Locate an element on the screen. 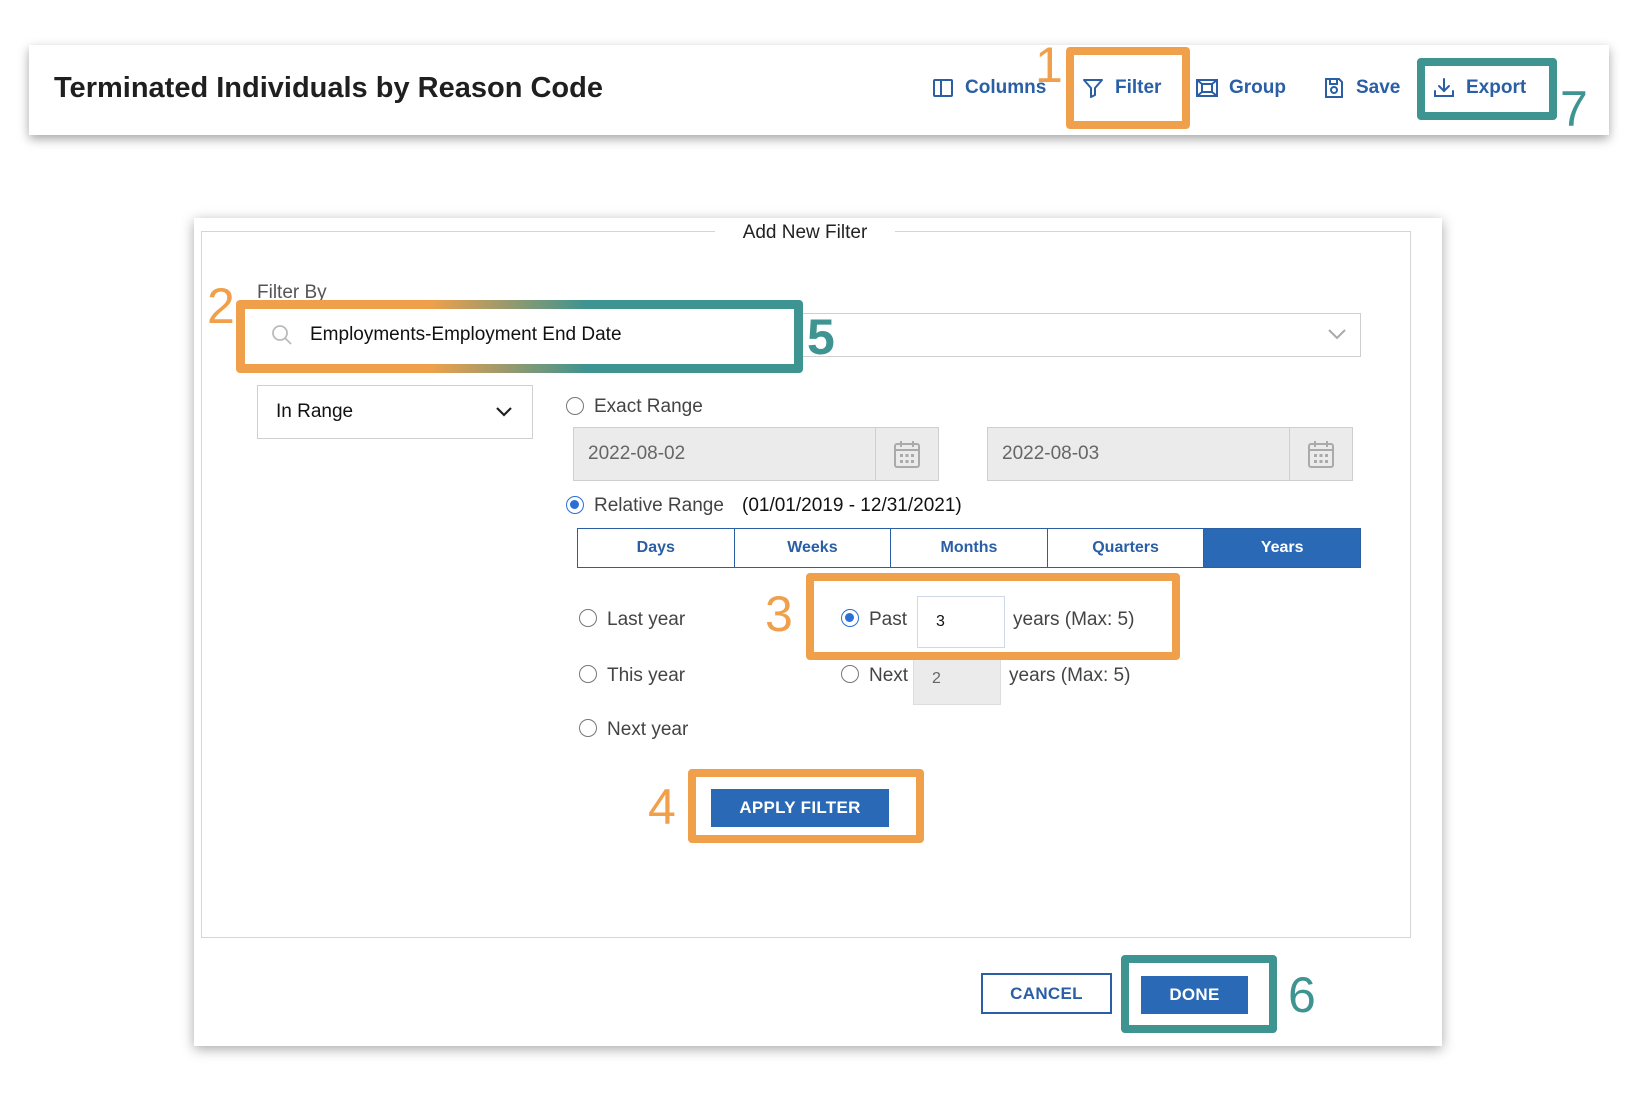 This screenshot has height=1110, width=1634. save-button: Save is located at coordinates (1361, 88).